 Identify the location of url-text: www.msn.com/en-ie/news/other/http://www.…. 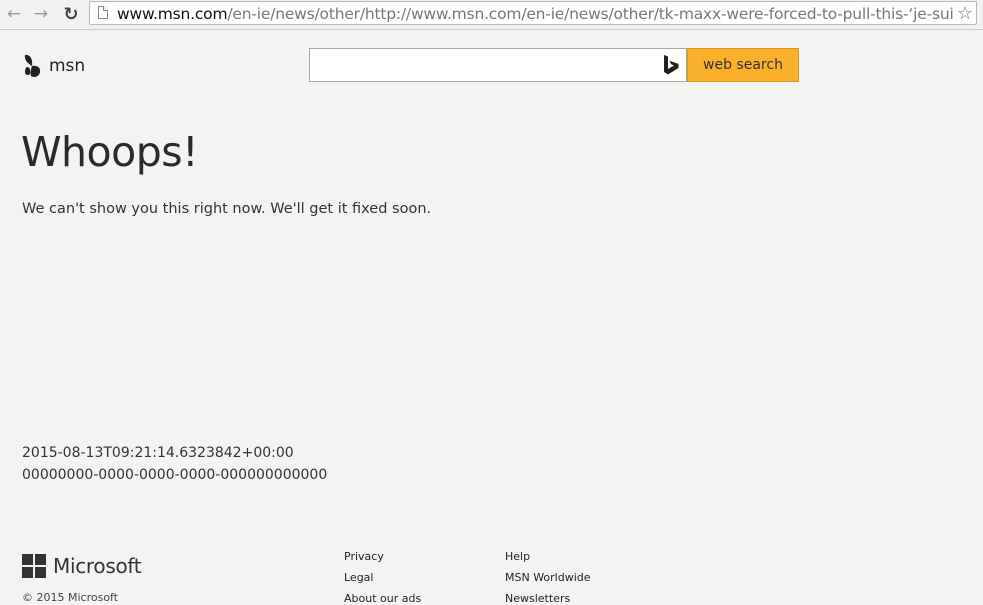
(535, 14).